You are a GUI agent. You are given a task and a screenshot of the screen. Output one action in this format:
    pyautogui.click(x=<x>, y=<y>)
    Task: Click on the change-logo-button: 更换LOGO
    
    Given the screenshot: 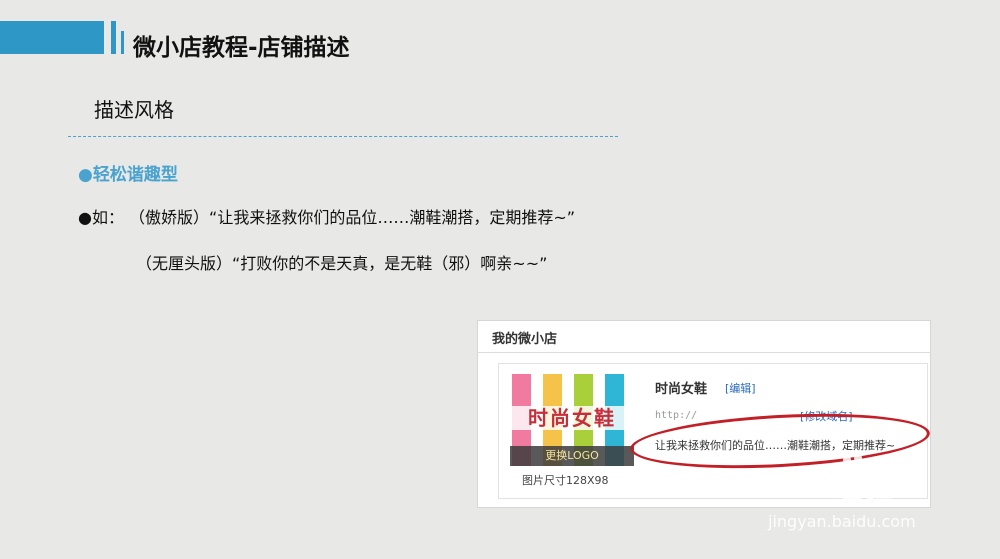 What is the action you would take?
    pyautogui.click(x=572, y=456)
    